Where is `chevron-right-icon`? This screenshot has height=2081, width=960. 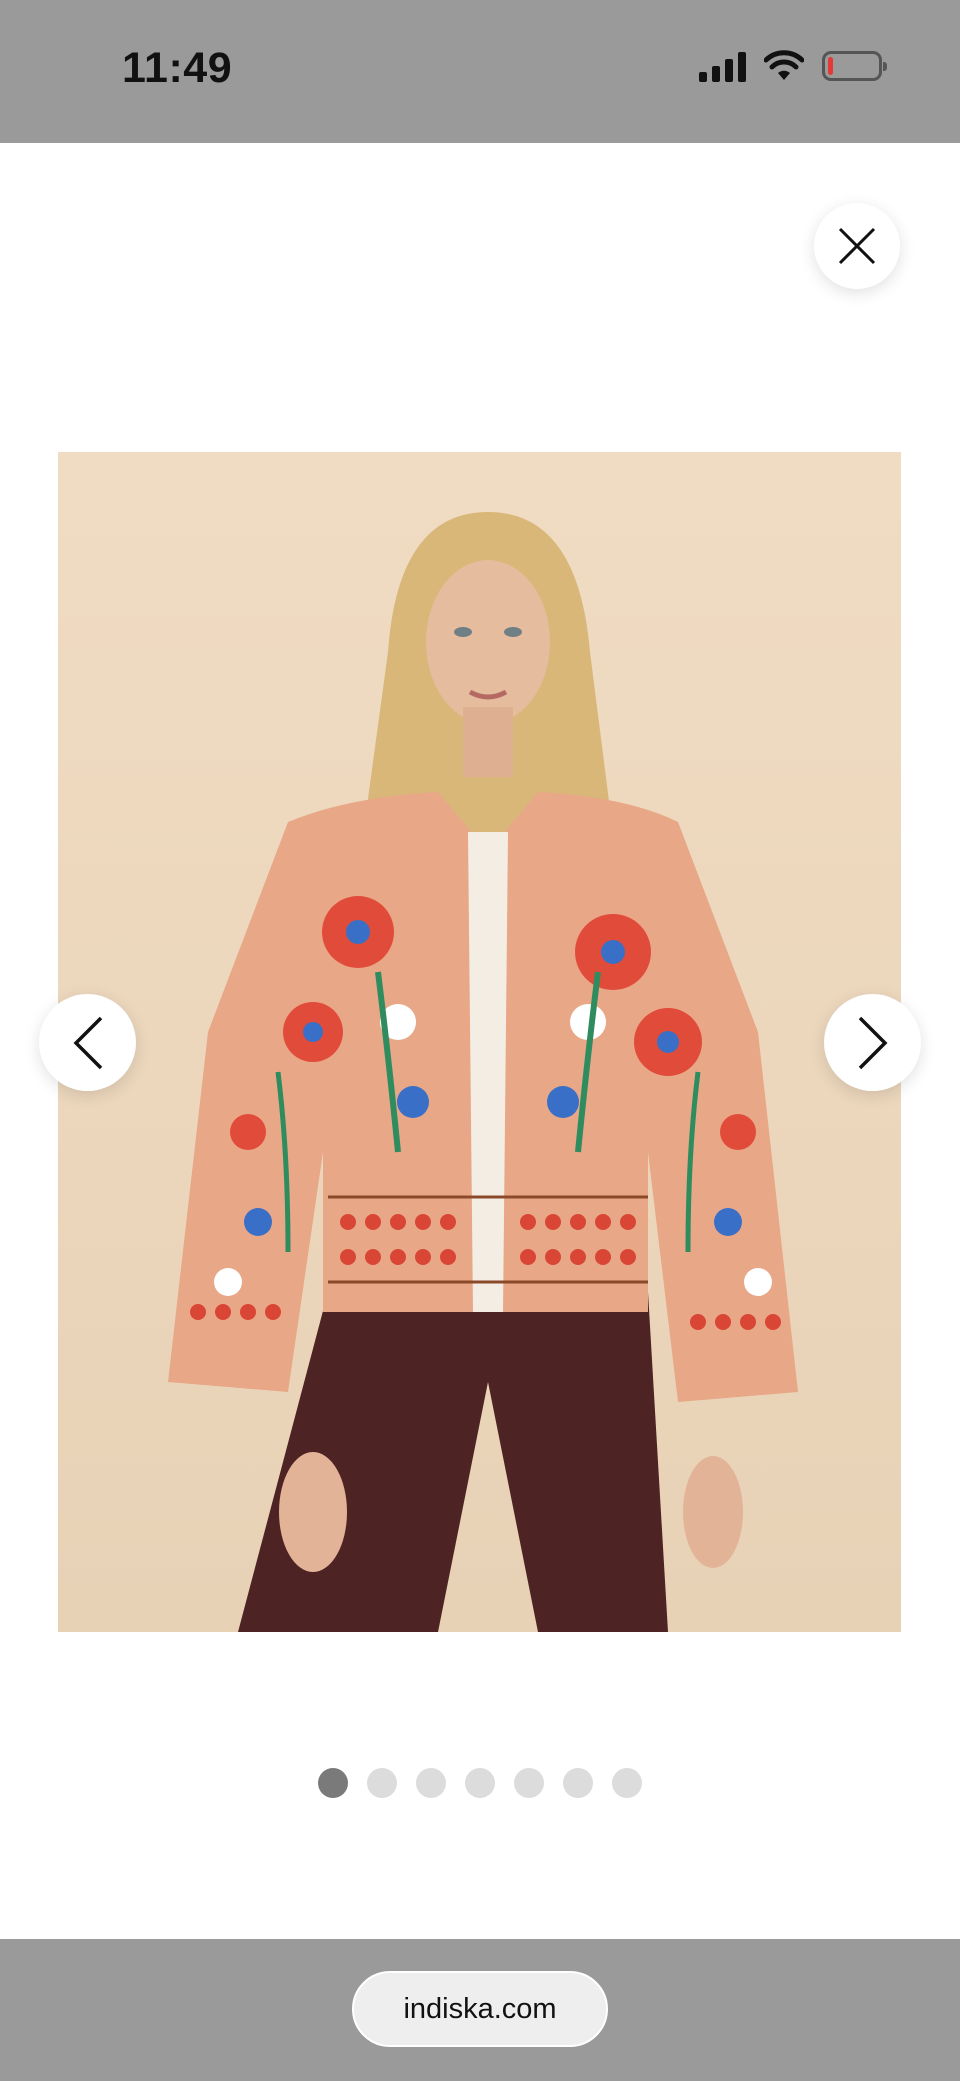
chevron-right-icon is located at coordinates (872, 1042).